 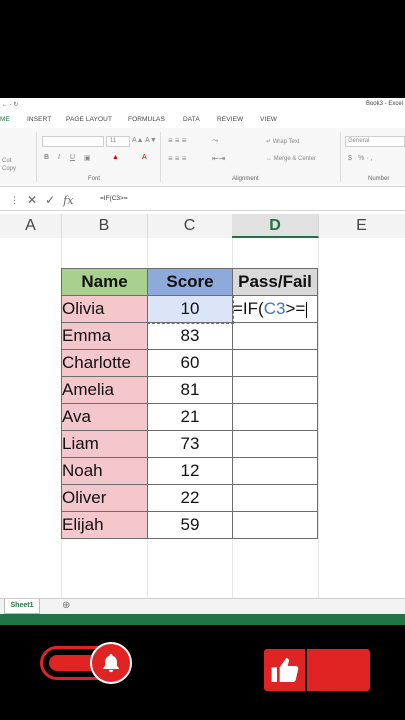 I want to click on font-group-label: Font, so click(x=94, y=179).